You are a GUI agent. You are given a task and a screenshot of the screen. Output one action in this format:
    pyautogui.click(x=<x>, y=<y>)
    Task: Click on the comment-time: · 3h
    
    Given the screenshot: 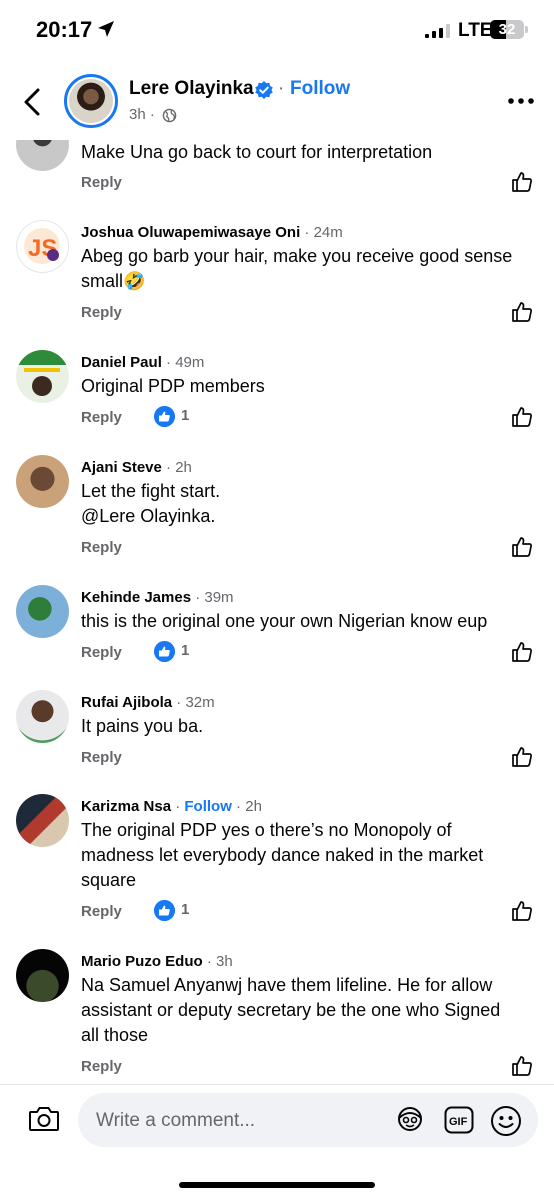 What is the action you would take?
    pyautogui.click(x=217, y=961)
    